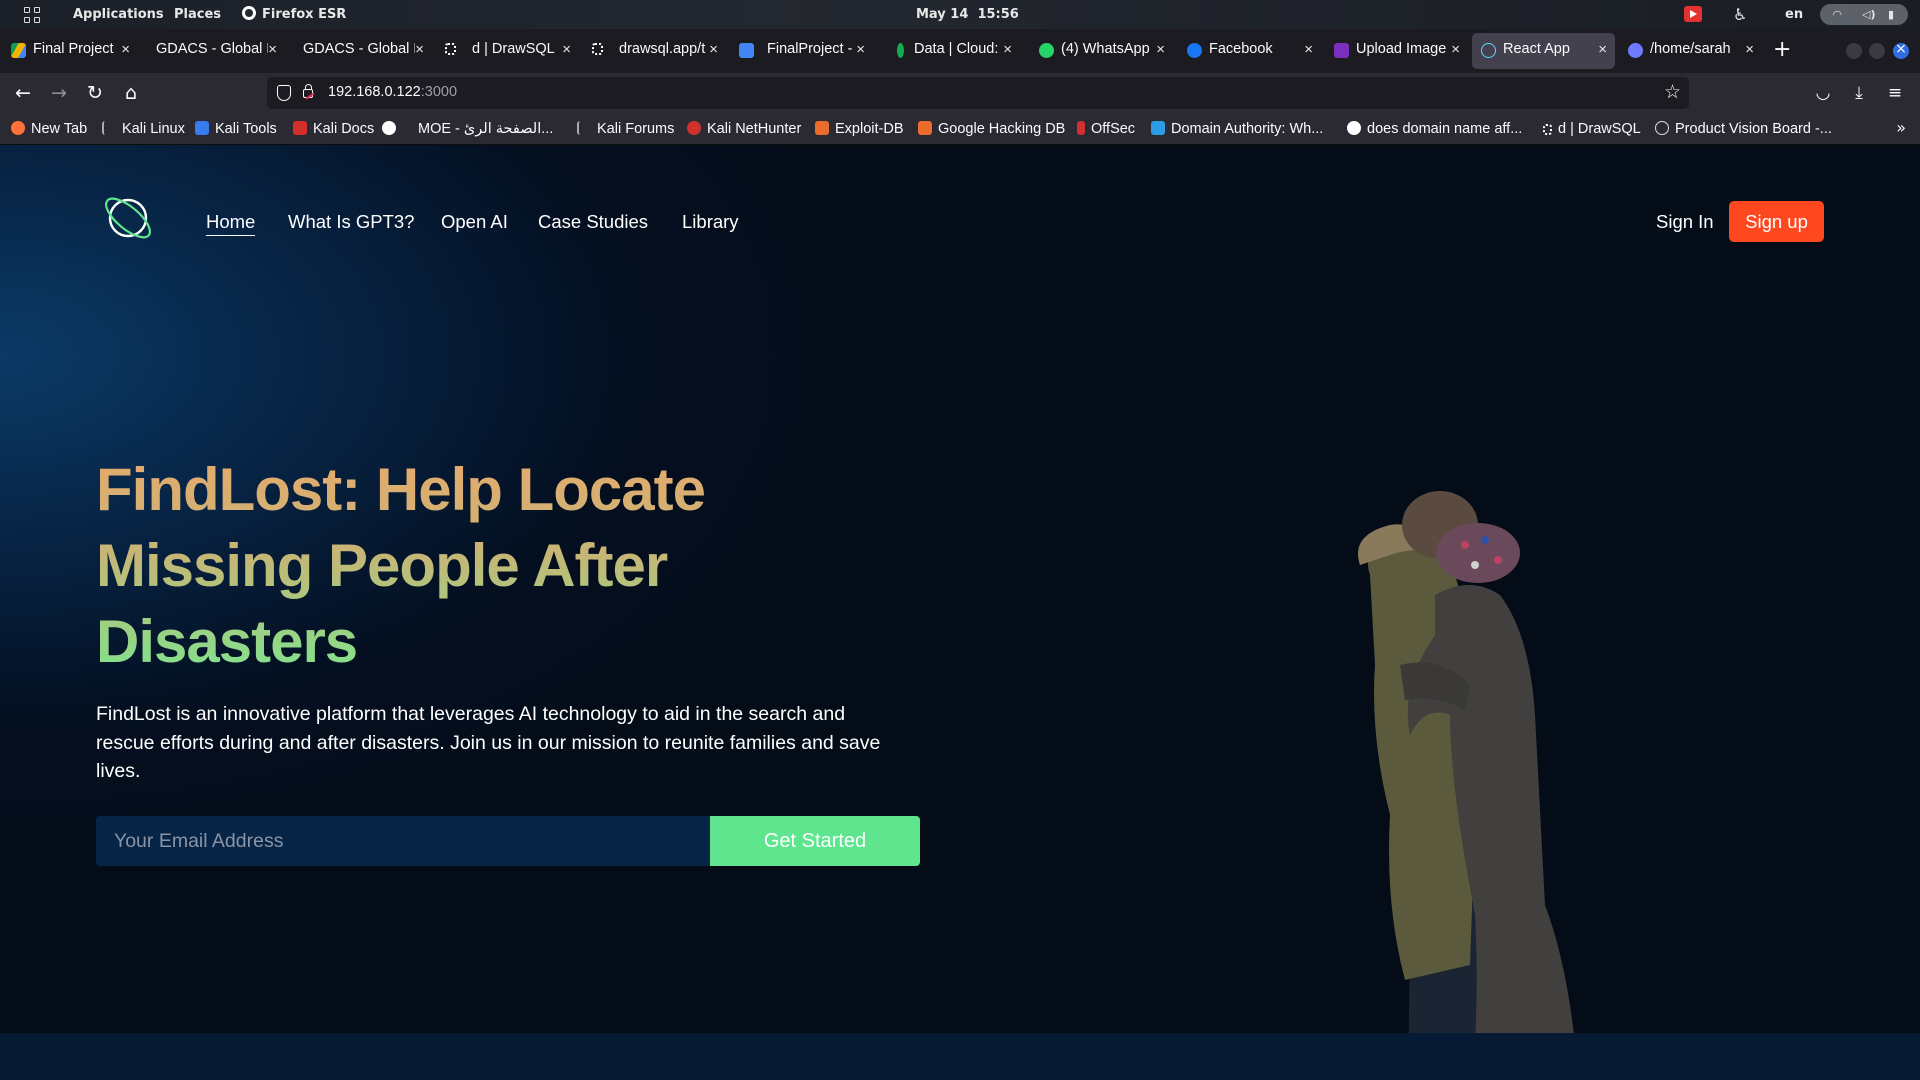  Describe the element at coordinates (95, 93) in the screenshot. I see `reload-icon: ↻` at that location.